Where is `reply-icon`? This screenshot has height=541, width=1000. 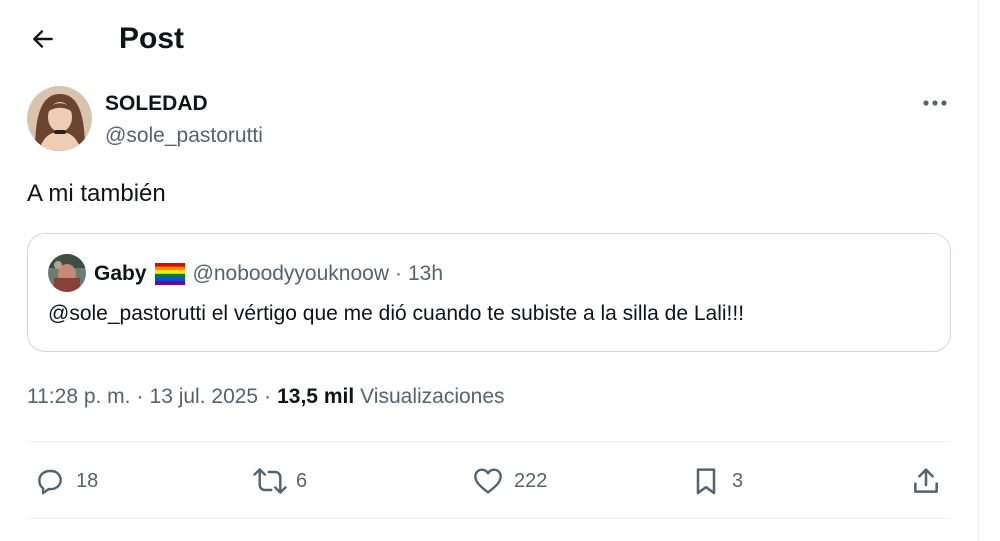
reply-icon is located at coordinates (50, 482).